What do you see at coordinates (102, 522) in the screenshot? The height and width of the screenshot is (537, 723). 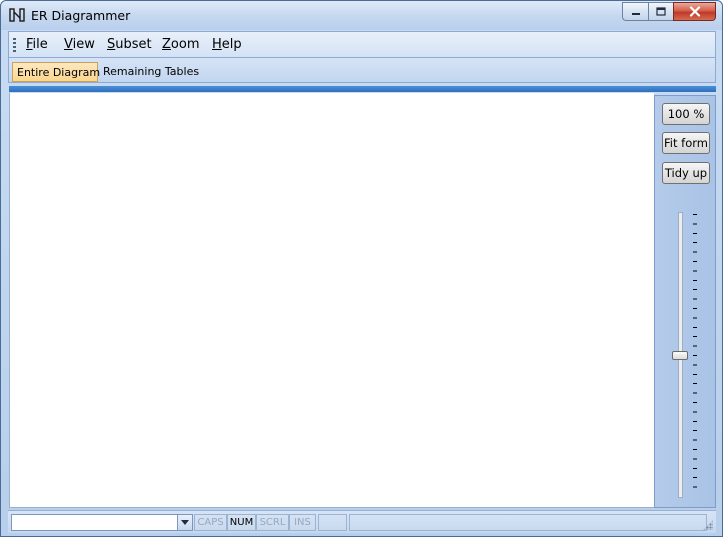 I see `status-combo-box` at bounding box center [102, 522].